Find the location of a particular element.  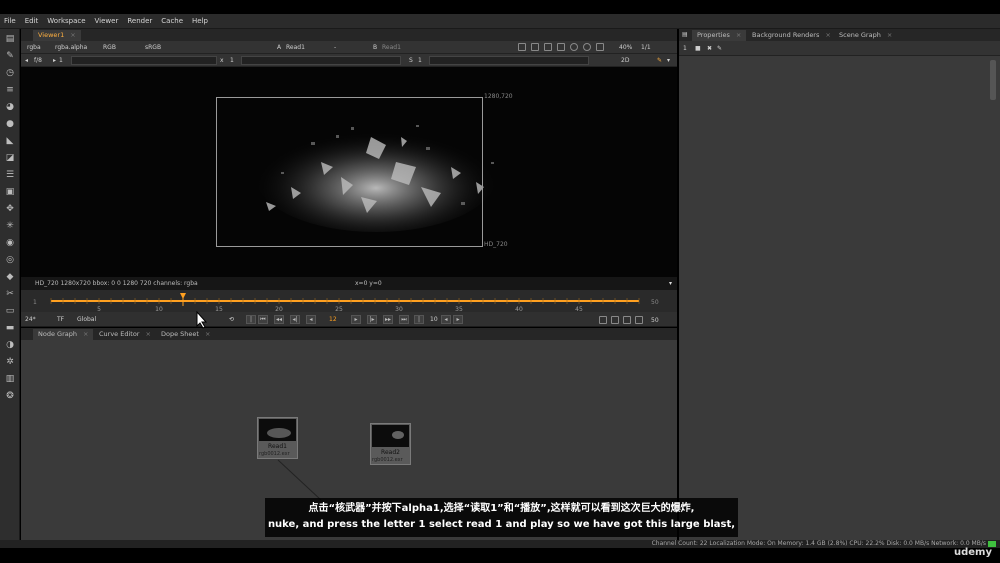

clock-icon: ◷ is located at coordinates (10, 73).